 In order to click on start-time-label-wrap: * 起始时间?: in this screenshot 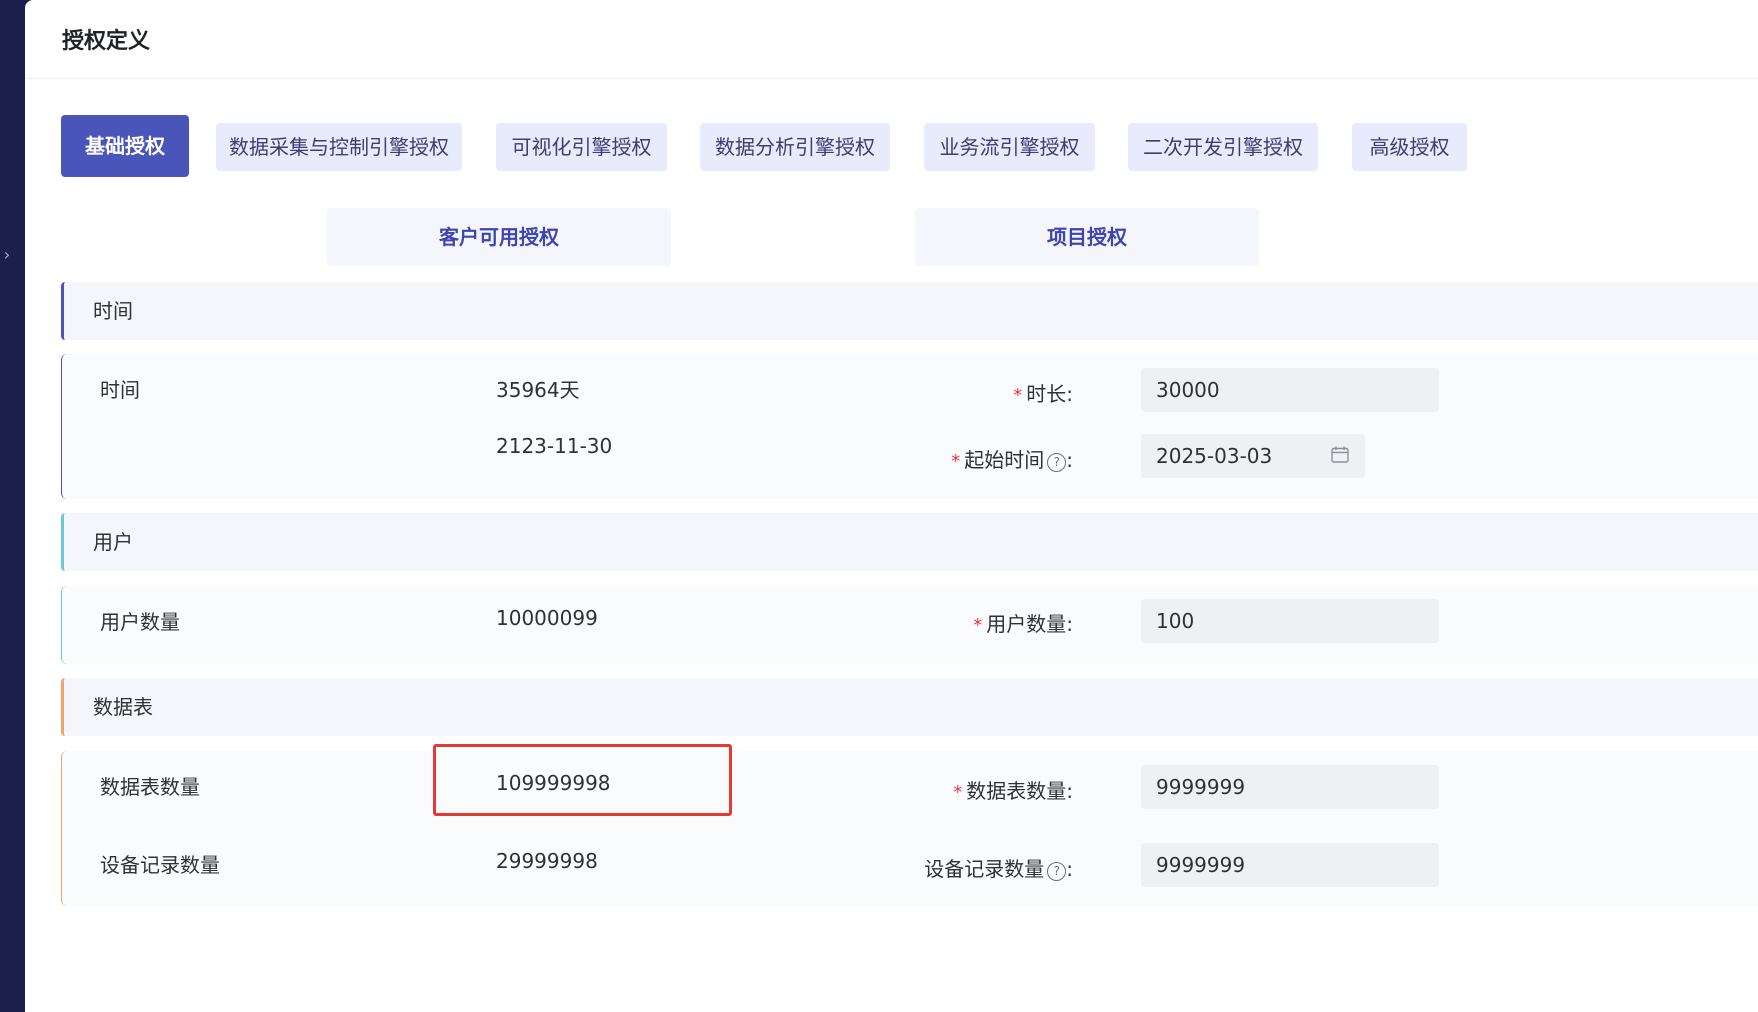, I will do `click(937, 459)`.